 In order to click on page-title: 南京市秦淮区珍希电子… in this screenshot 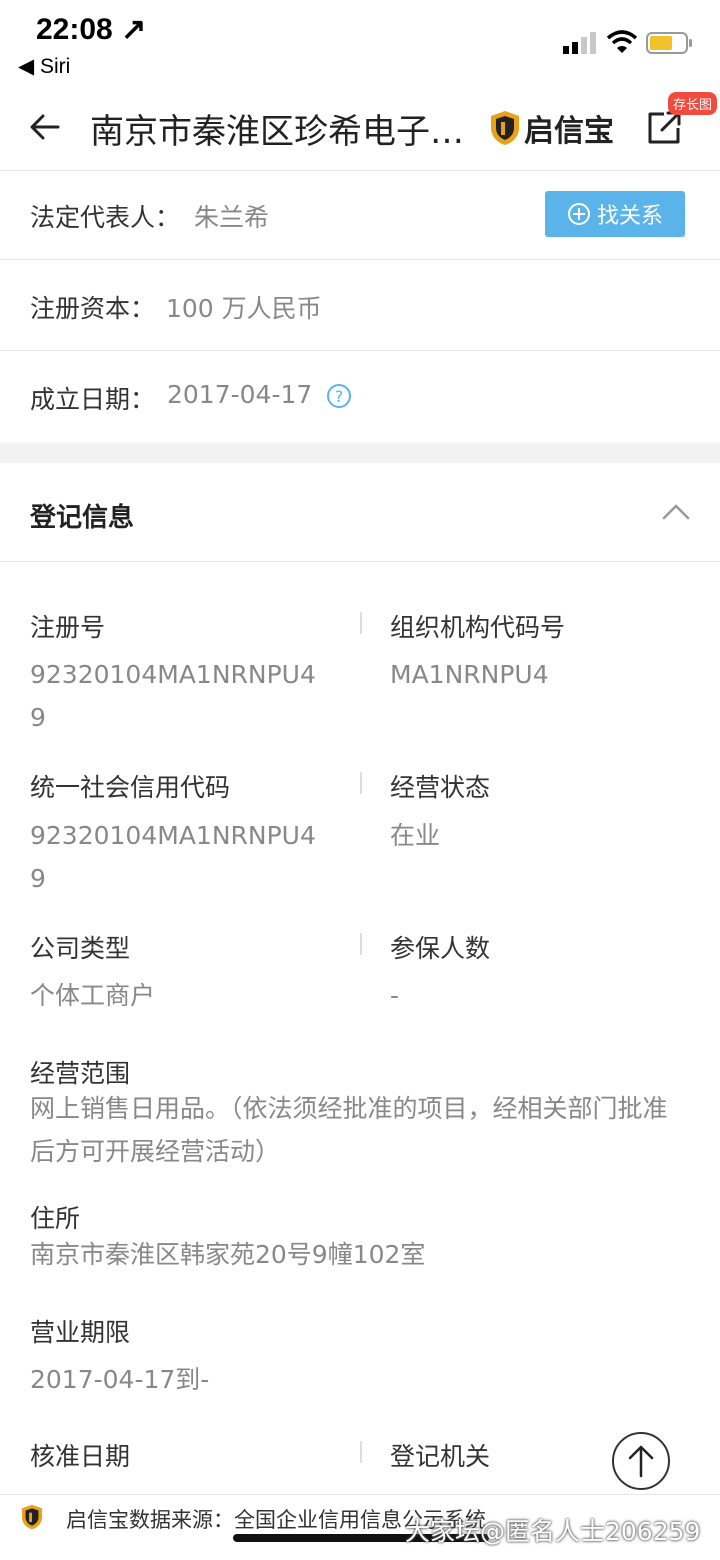, I will do `click(277, 132)`.